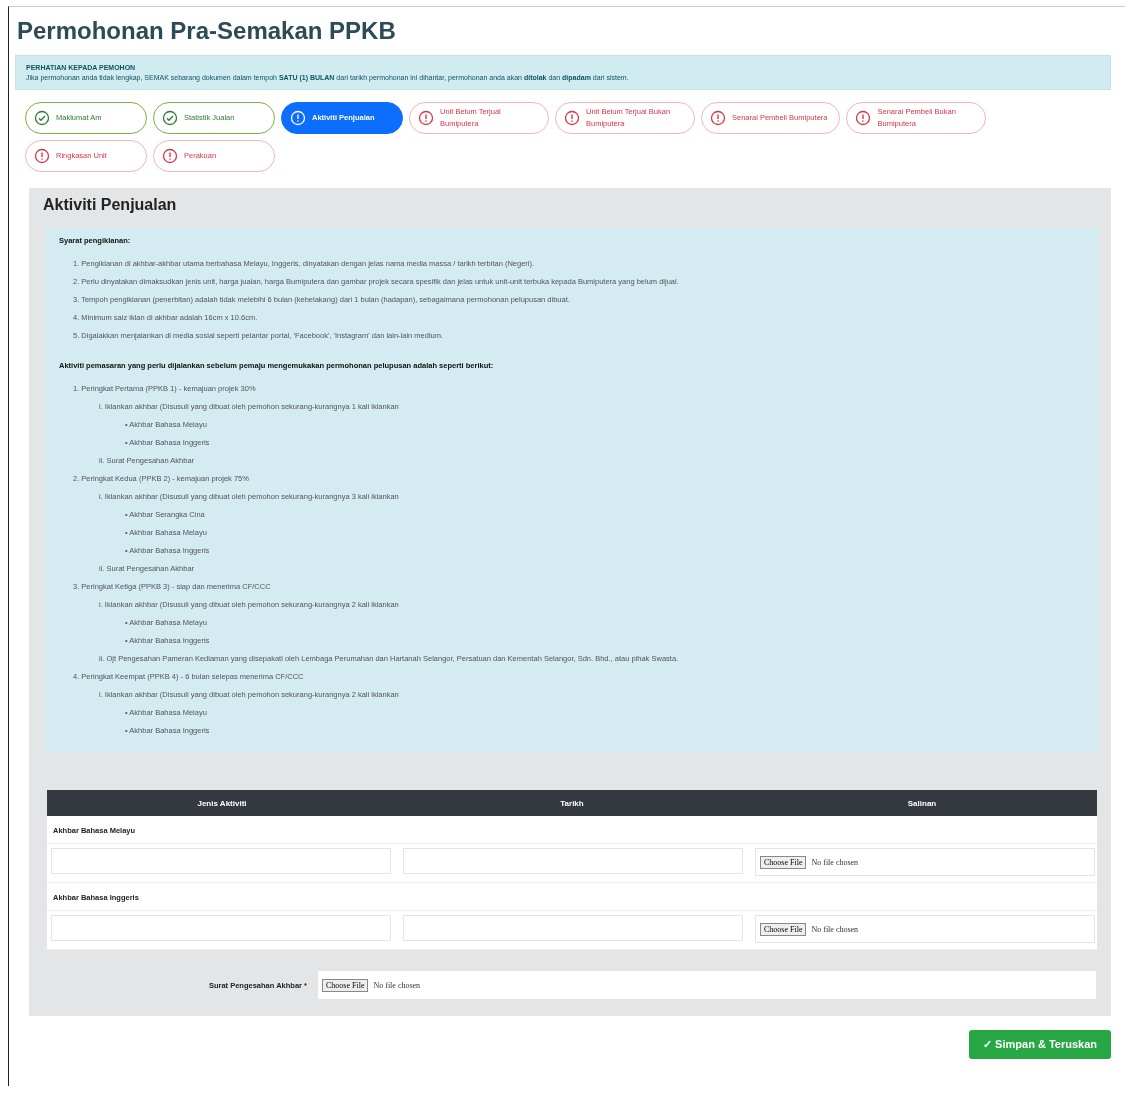 This screenshot has width=1129, height=1097. I want to click on column-header: Salinan, so click(922, 803).